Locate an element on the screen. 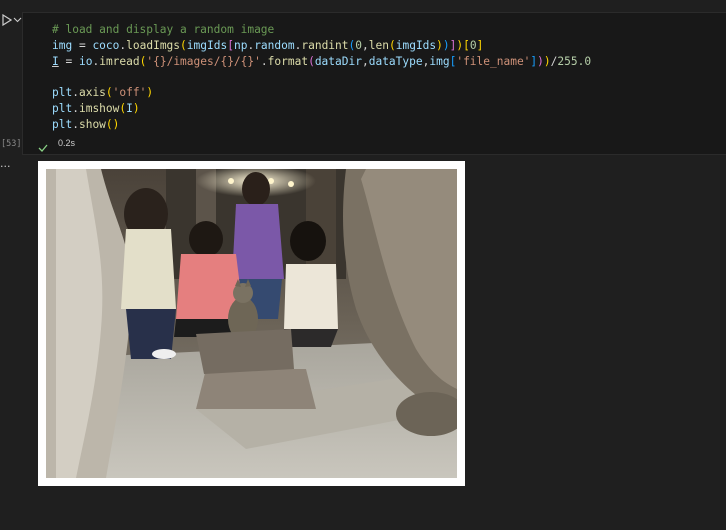  code-line: plt.imshow(I) is located at coordinates (321, 109).